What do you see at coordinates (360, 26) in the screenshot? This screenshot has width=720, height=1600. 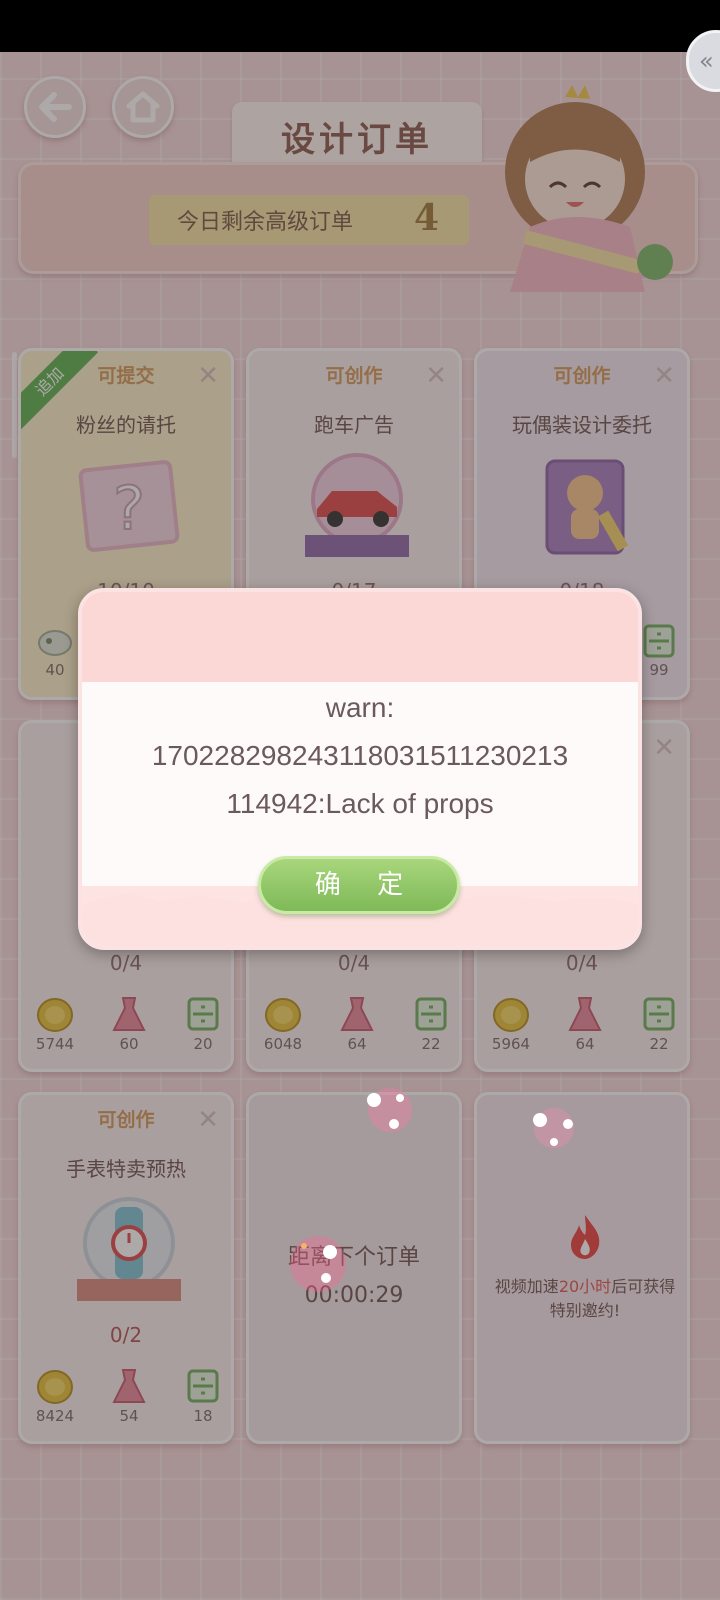 I see `status-bar` at bounding box center [360, 26].